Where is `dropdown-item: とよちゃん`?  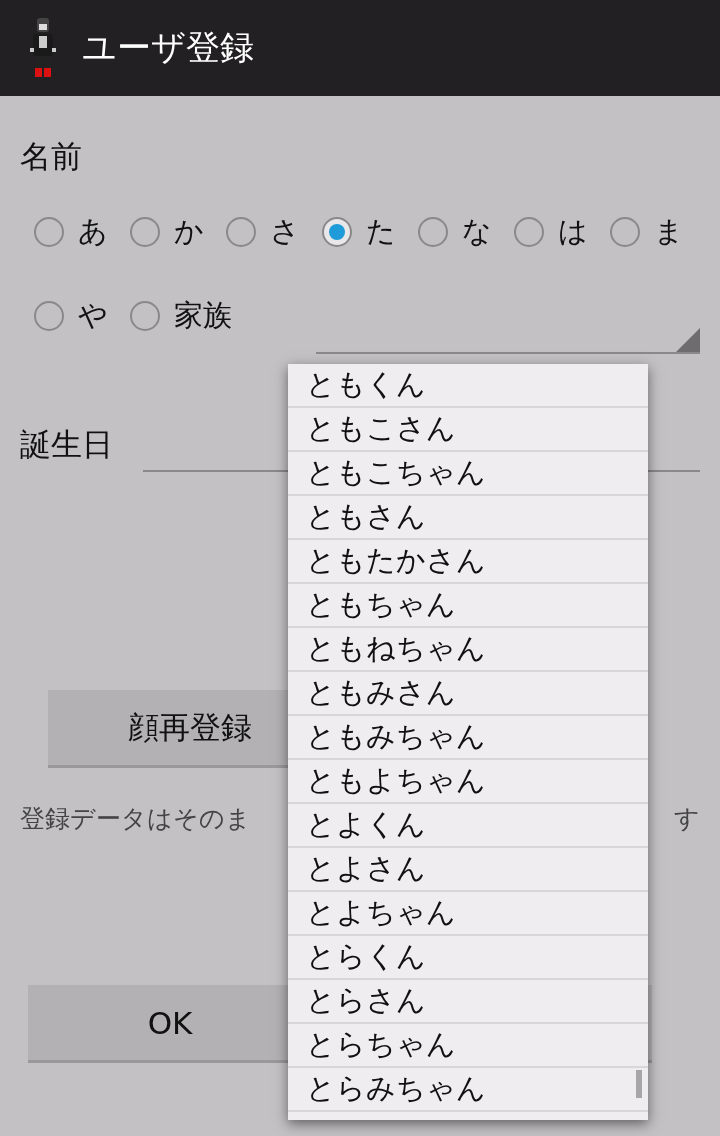 dropdown-item: とよちゃん is located at coordinates (468, 914).